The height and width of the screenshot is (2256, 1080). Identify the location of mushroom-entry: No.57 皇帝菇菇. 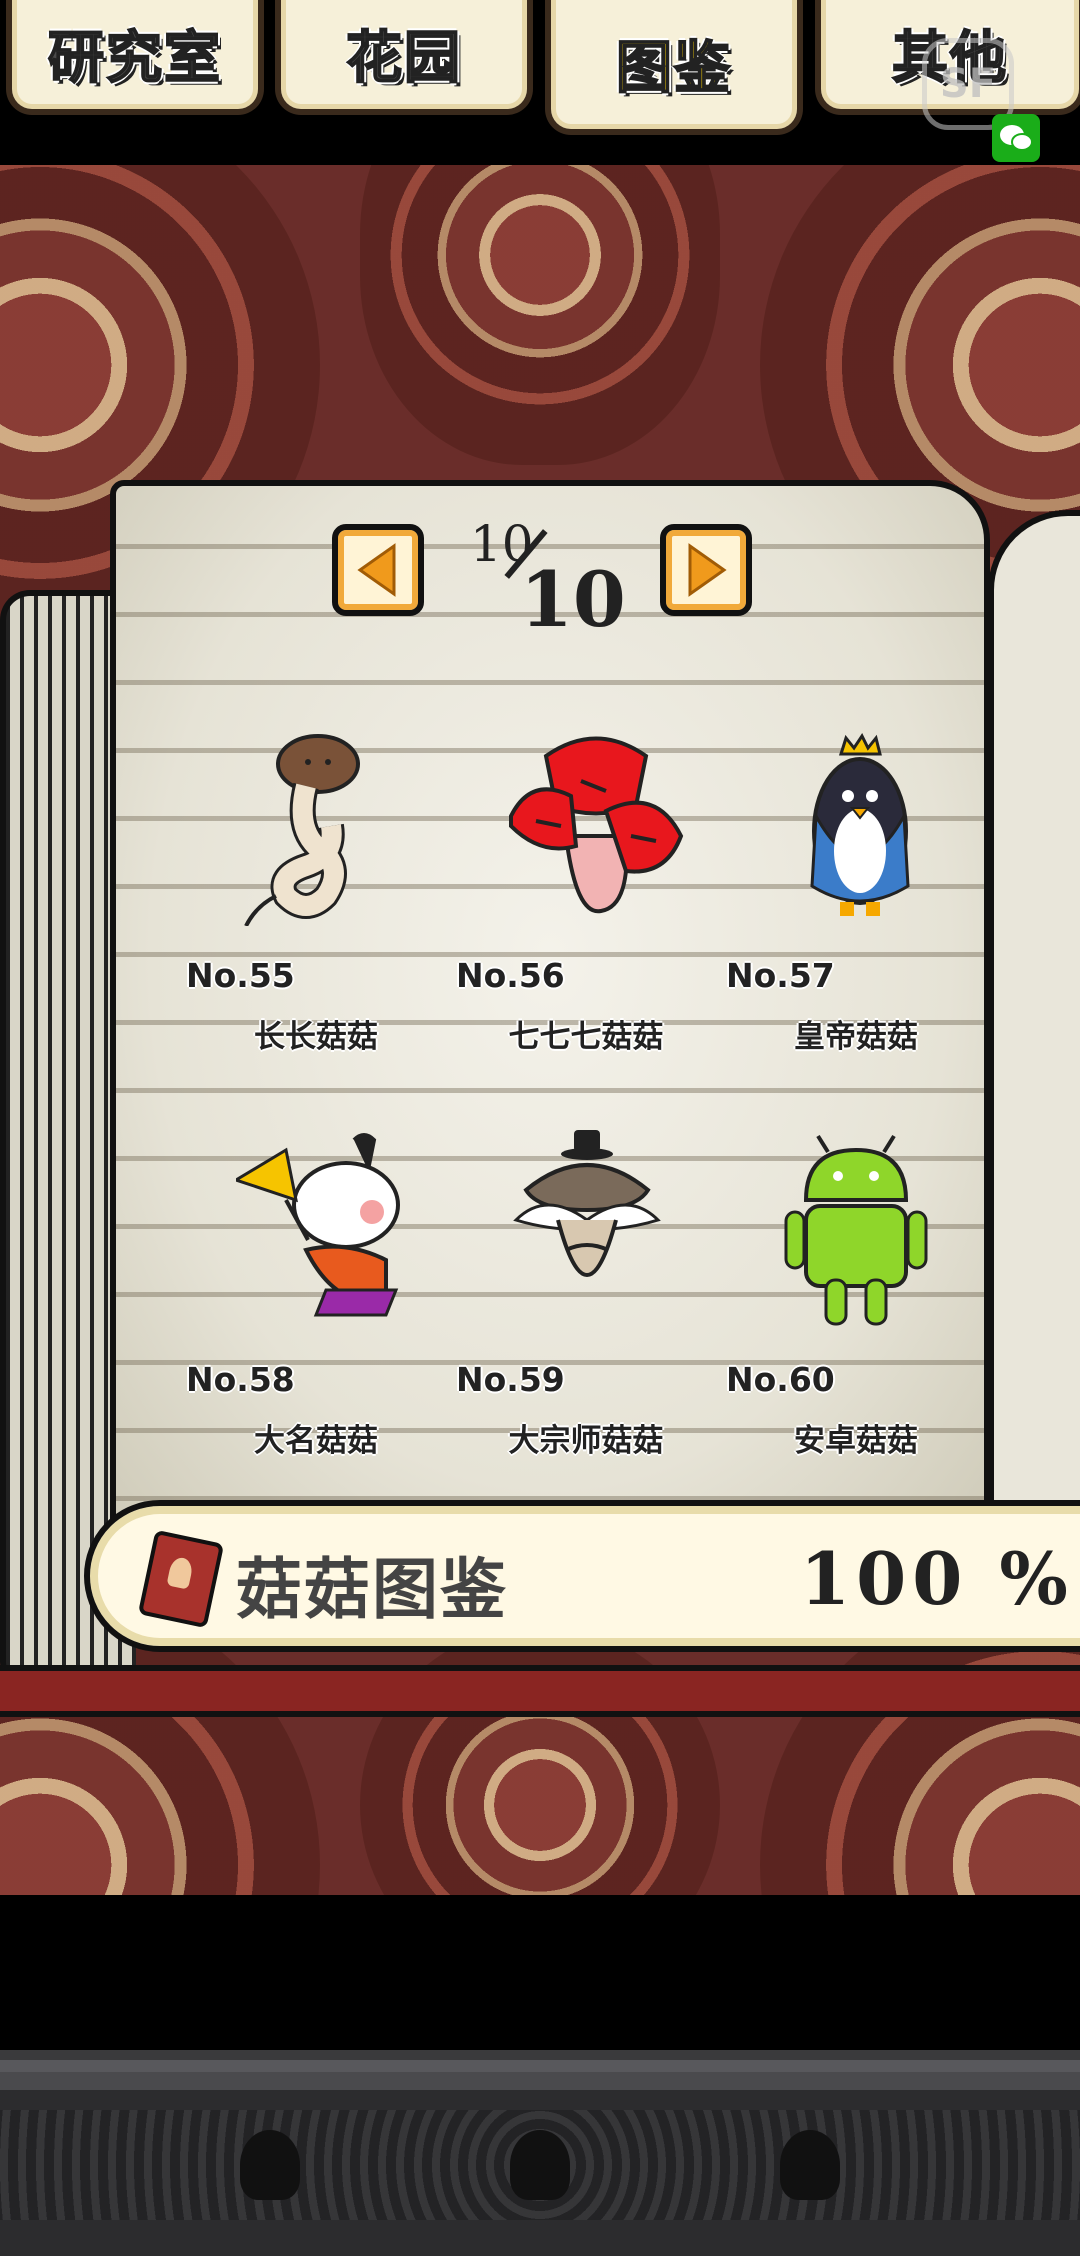
(856, 906).